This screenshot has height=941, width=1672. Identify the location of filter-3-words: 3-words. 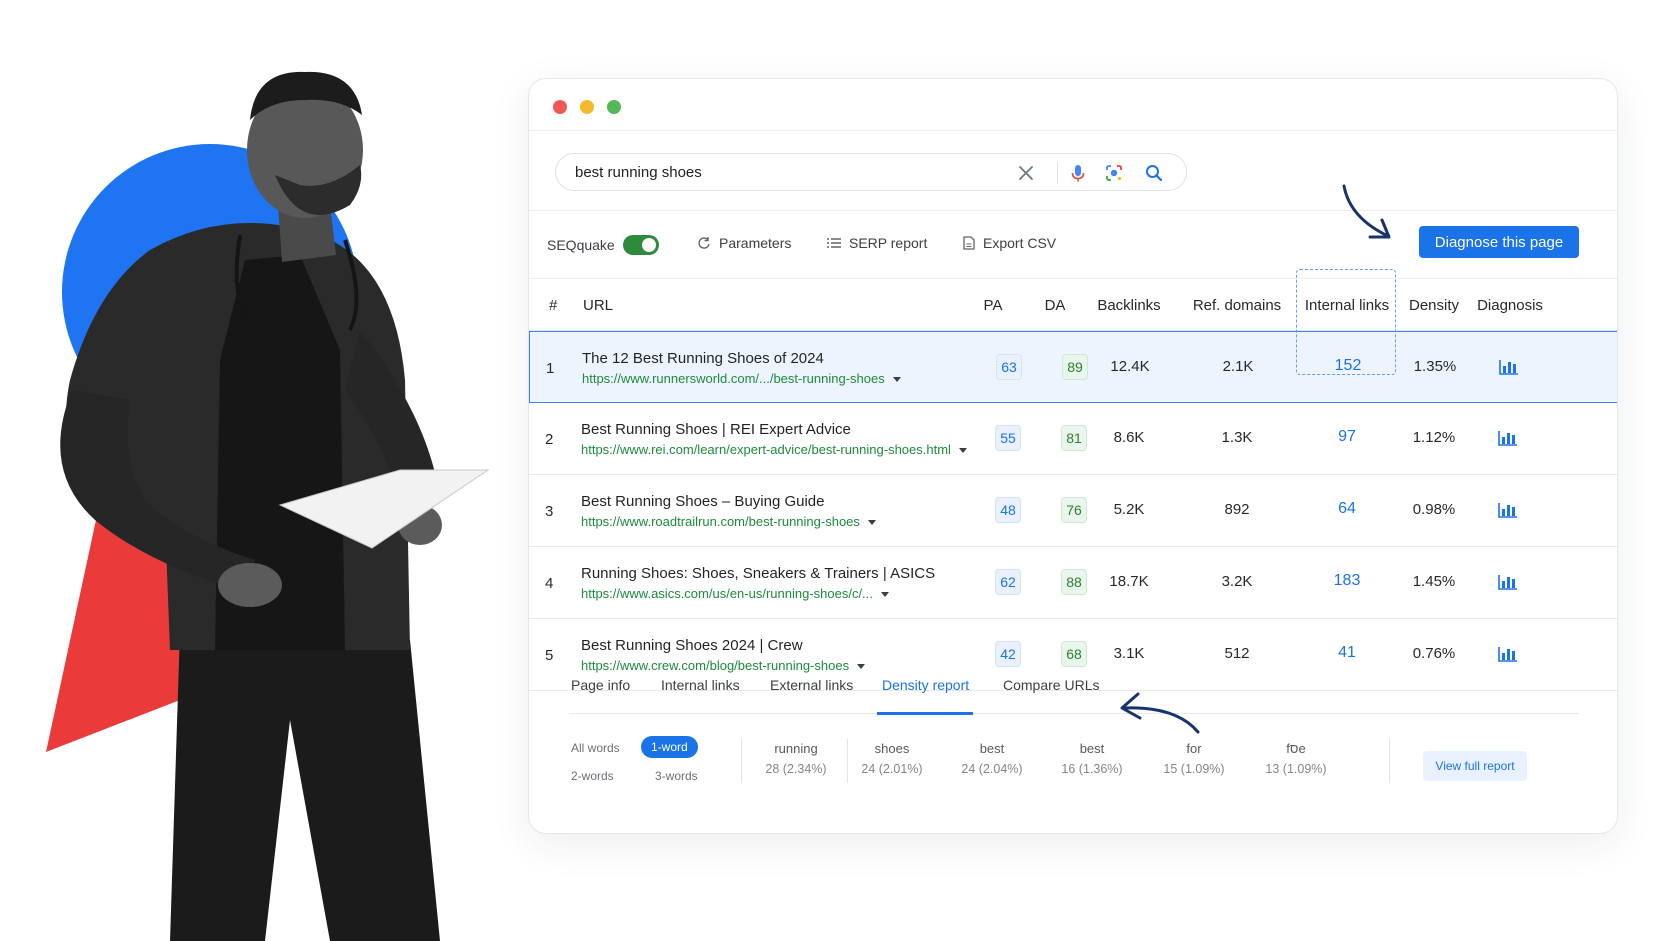
(676, 776).